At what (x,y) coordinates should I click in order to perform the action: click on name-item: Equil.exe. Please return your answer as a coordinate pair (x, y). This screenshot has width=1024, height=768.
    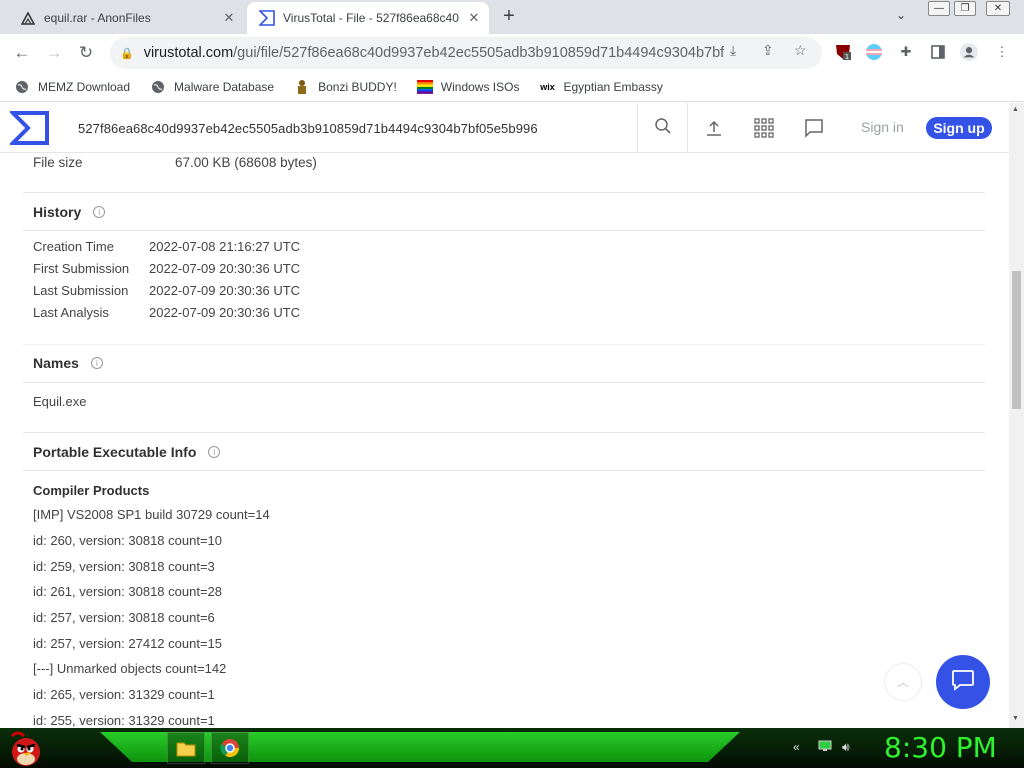
    Looking at the image, I should click on (60, 401).